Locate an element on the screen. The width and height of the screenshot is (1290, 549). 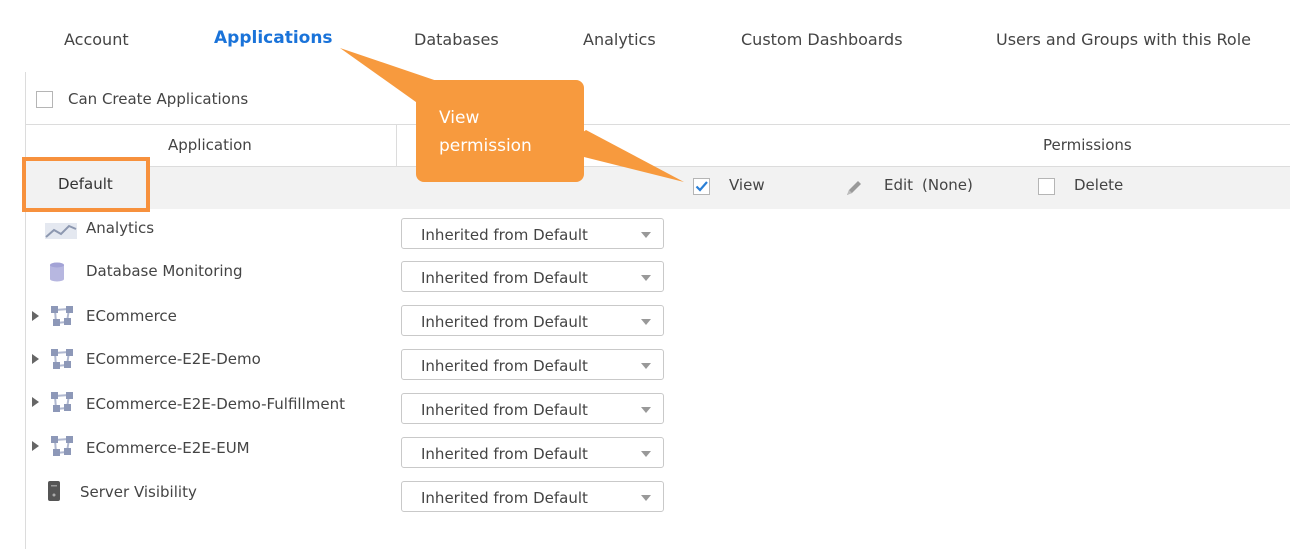
view-permission-callout: View permission is located at coordinates (500, 131).